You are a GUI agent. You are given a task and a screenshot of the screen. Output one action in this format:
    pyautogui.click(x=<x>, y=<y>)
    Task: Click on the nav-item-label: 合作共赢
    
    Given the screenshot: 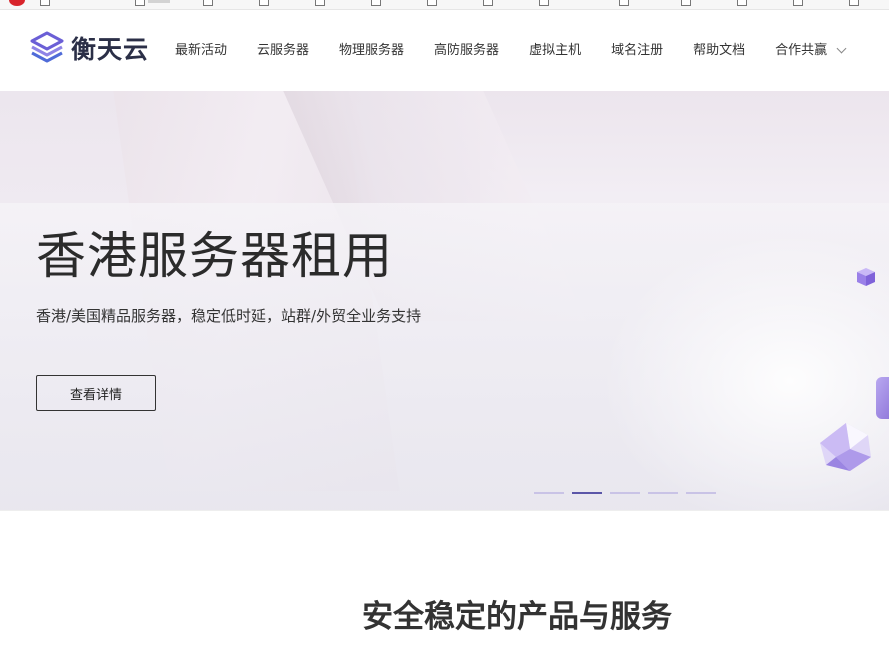 What is the action you would take?
    pyautogui.click(x=801, y=50)
    